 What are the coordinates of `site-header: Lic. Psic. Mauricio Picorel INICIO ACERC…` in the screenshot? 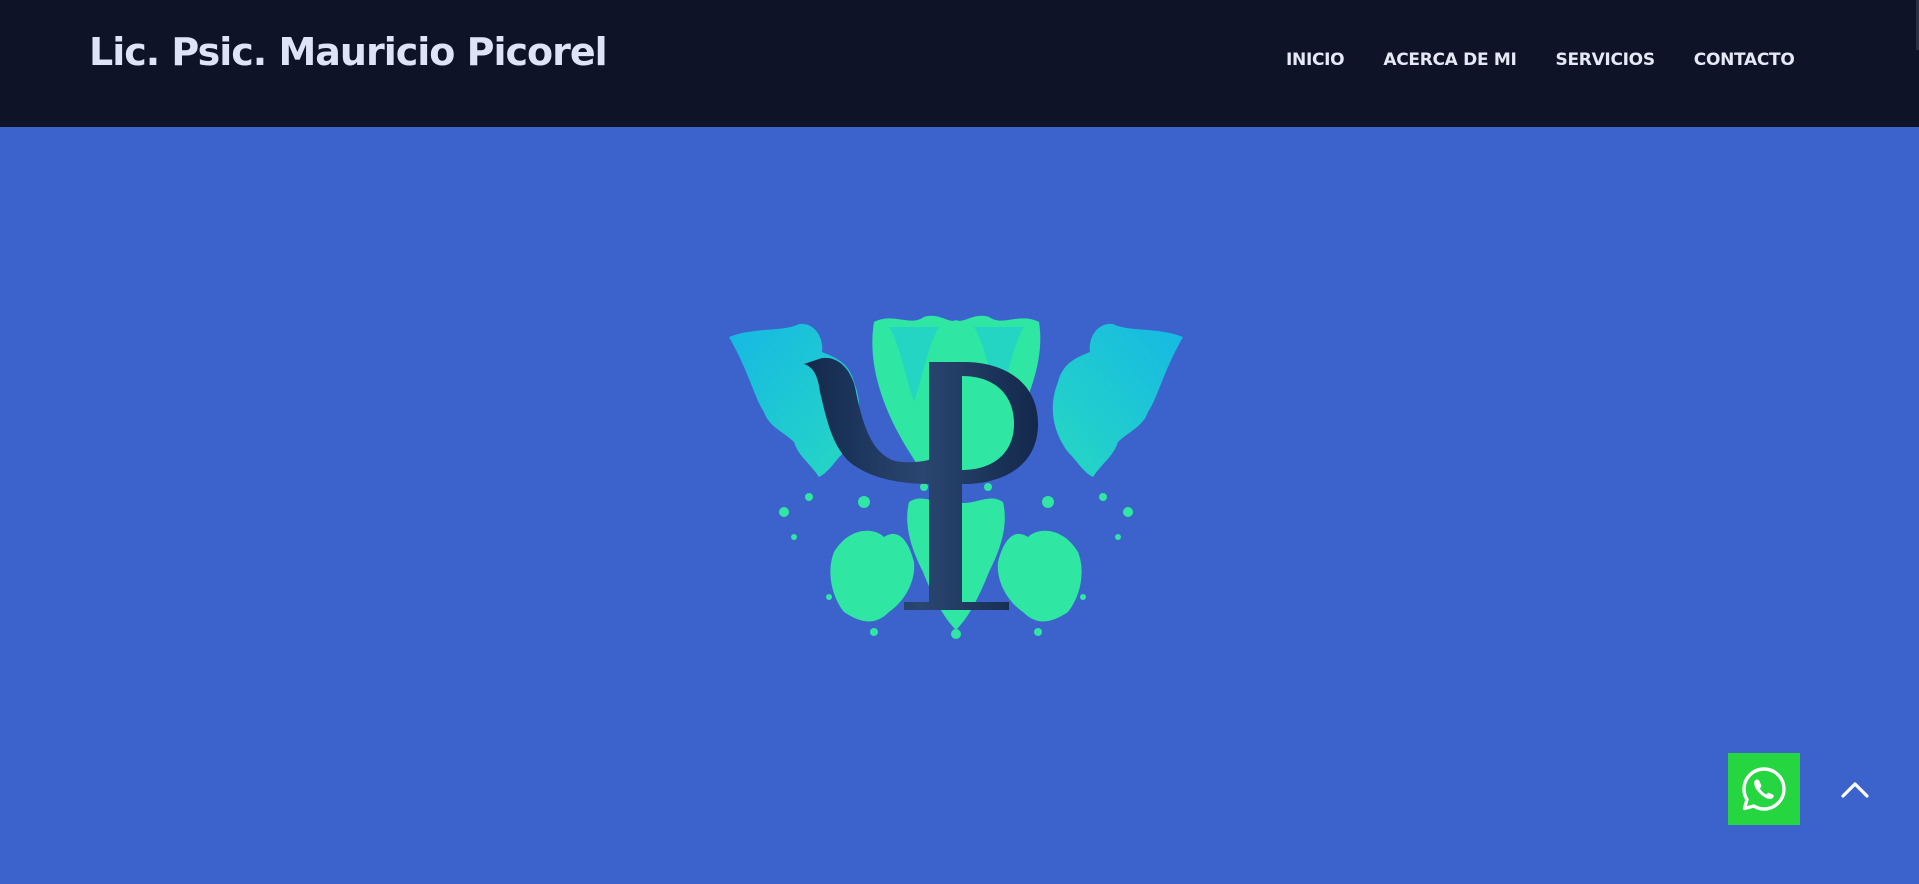 It's located at (959, 63).